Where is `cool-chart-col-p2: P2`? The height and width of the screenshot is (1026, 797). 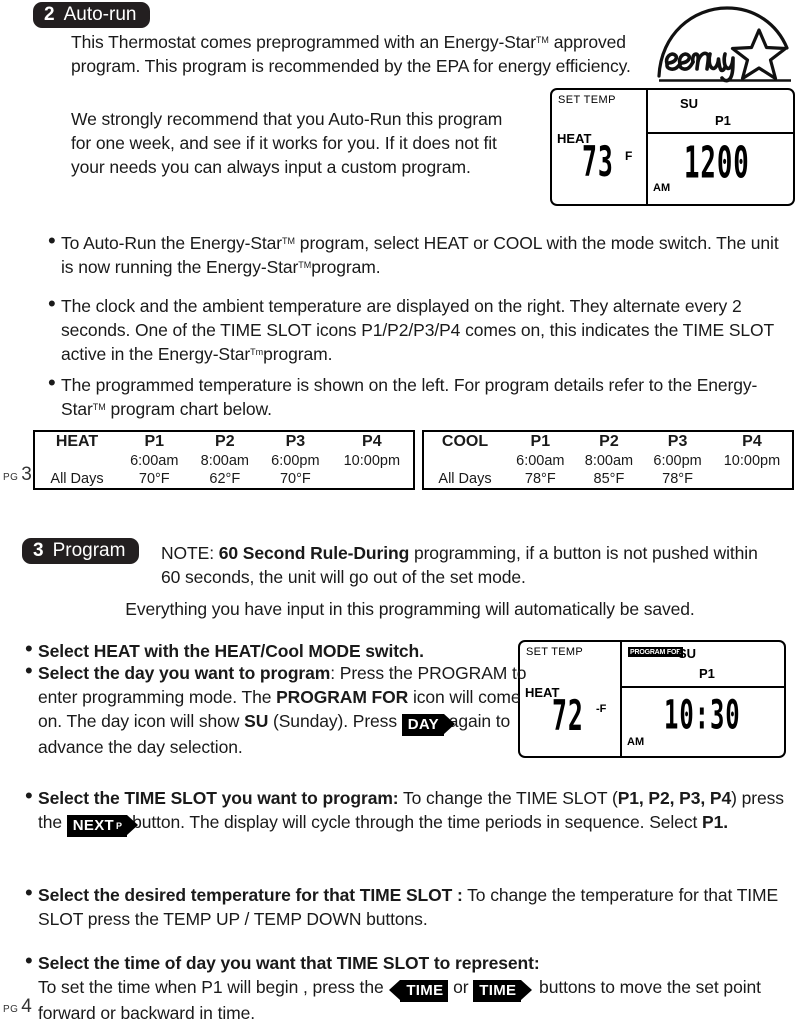
cool-chart-col-p2: P2 is located at coordinates (609, 441).